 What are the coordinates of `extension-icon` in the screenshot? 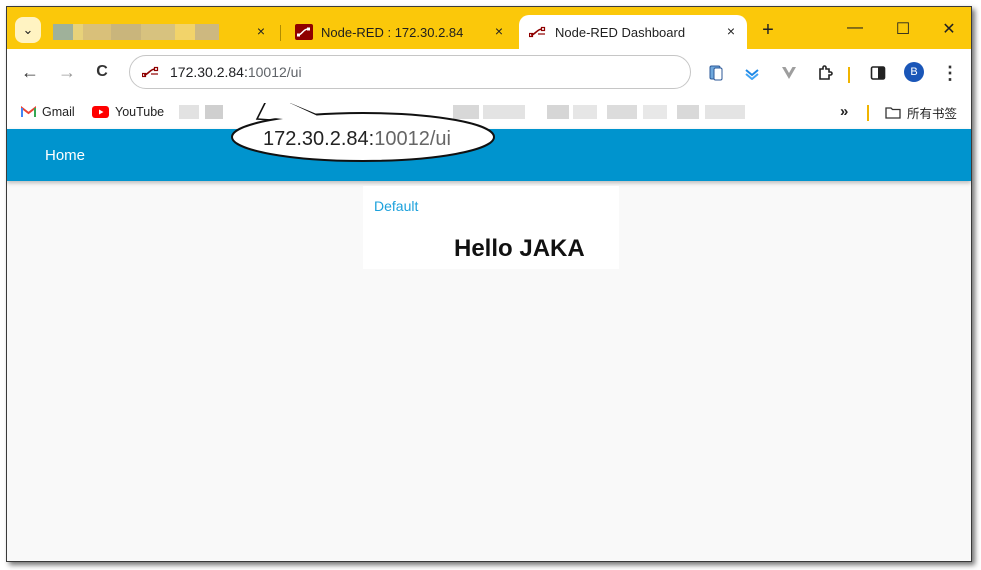 It's located at (752, 73).